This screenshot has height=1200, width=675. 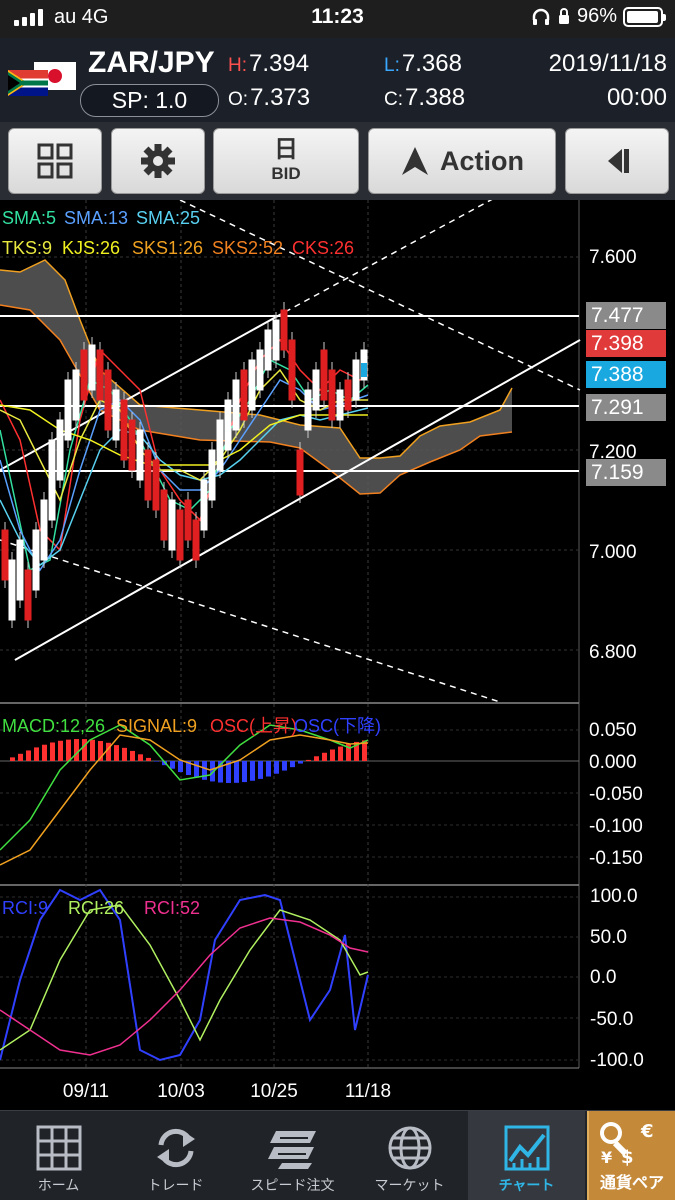 I want to click on currency-pair-icon: € $ ¥, so click(x=627, y=1144).